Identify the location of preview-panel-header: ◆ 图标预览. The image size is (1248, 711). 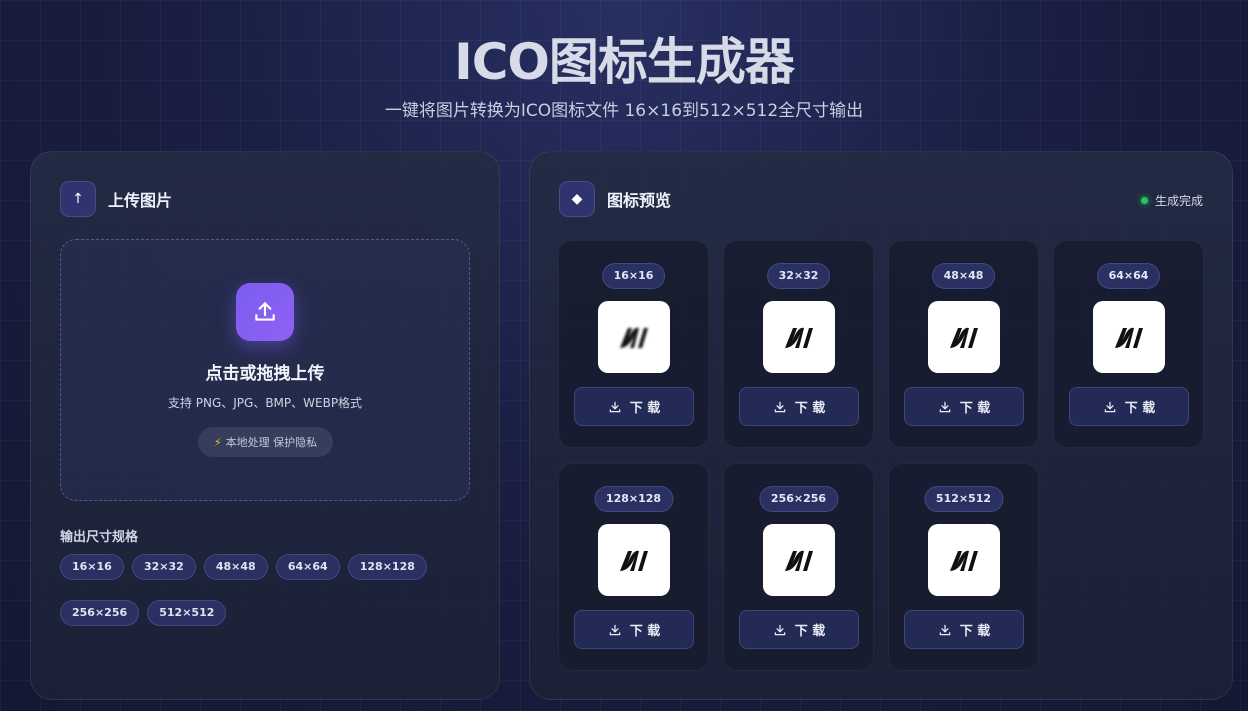
(615, 199).